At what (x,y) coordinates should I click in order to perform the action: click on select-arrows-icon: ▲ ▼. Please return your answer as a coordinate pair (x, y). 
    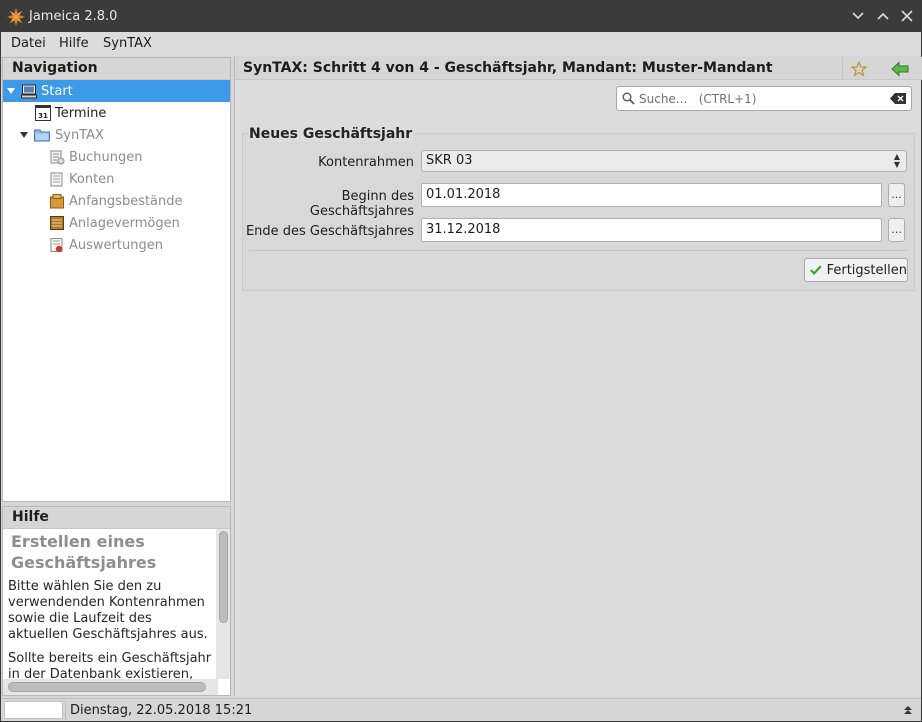
    Looking at the image, I should click on (896, 160).